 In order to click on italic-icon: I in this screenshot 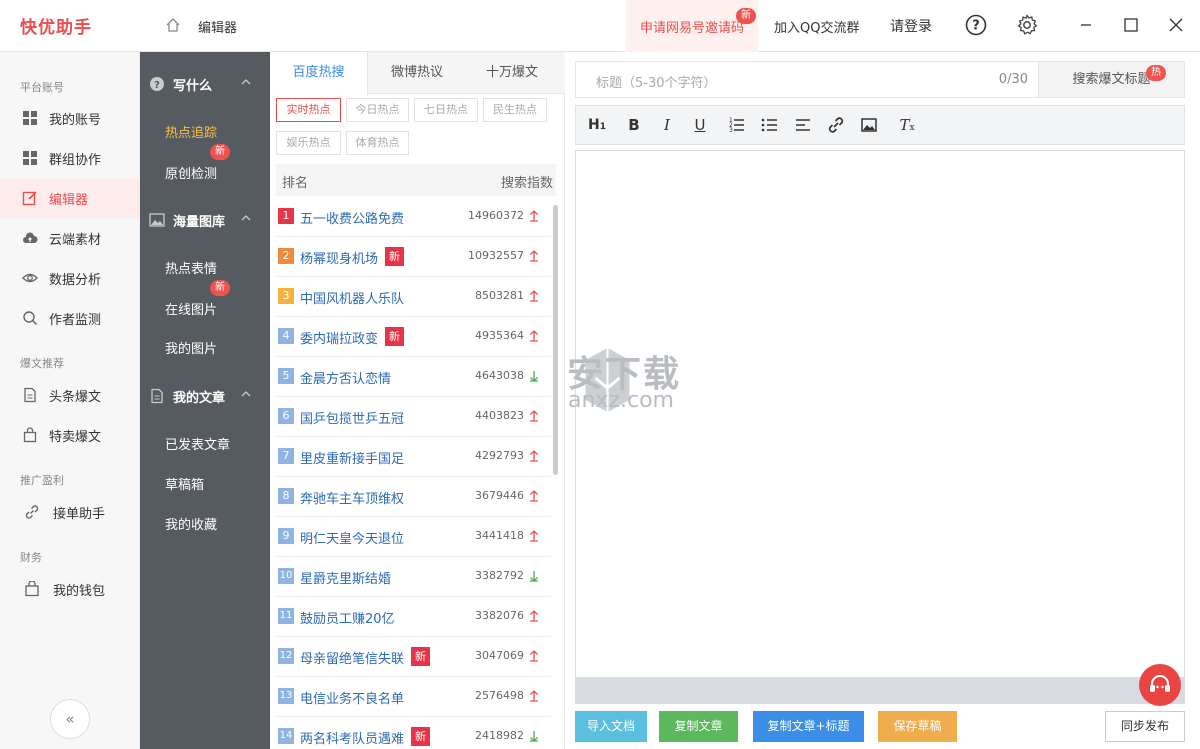, I will do `click(667, 125)`.